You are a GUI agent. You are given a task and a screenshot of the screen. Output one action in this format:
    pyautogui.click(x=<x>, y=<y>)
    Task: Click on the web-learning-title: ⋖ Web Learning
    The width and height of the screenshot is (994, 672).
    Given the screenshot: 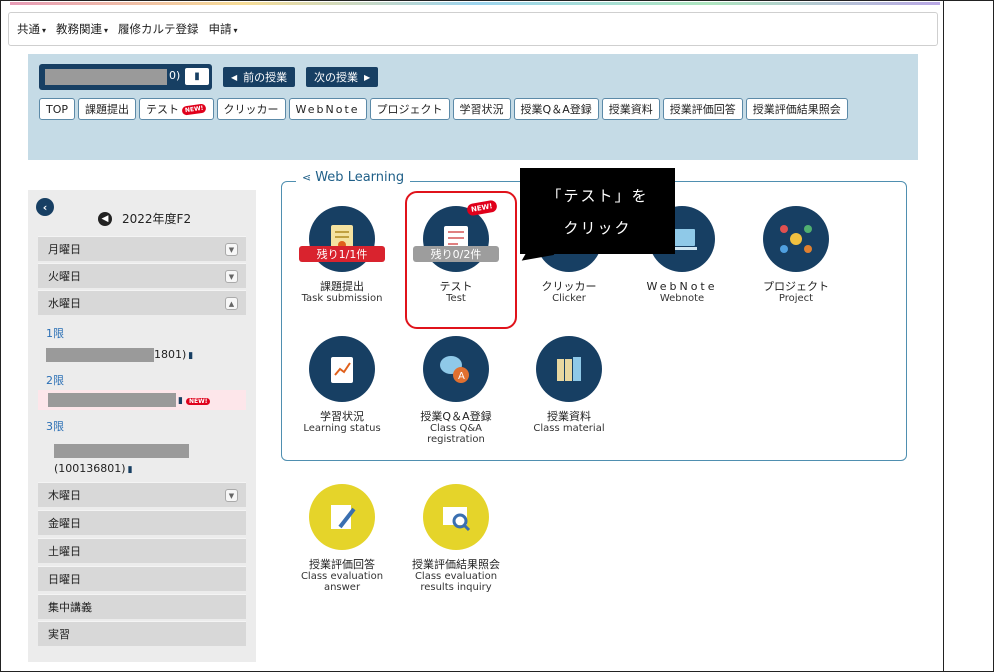 What is the action you would take?
    pyautogui.click(x=353, y=177)
    